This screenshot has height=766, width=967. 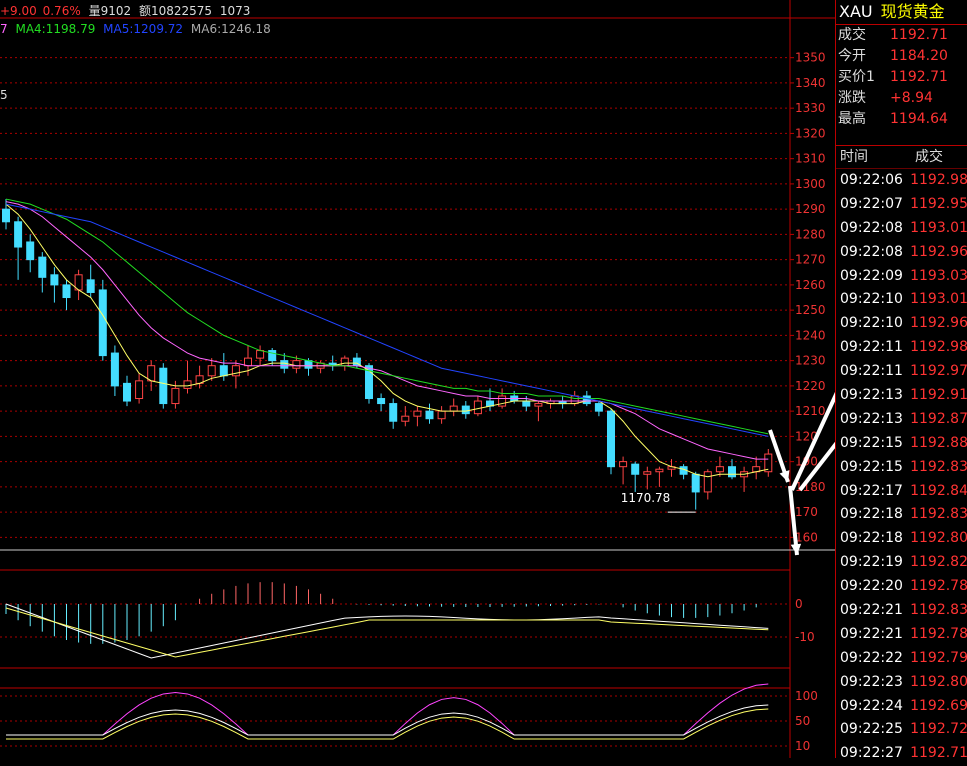 What do you see at coordinates (901, 707) in the screenshot?
I see `tick-row: 09:22:24 1192.69` at bounding box center [901, 707].